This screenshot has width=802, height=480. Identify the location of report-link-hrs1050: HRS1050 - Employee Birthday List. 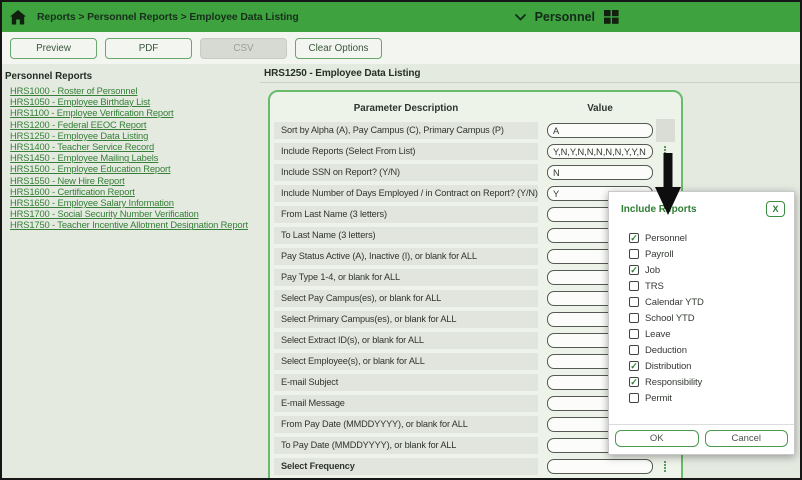
(135, 101).